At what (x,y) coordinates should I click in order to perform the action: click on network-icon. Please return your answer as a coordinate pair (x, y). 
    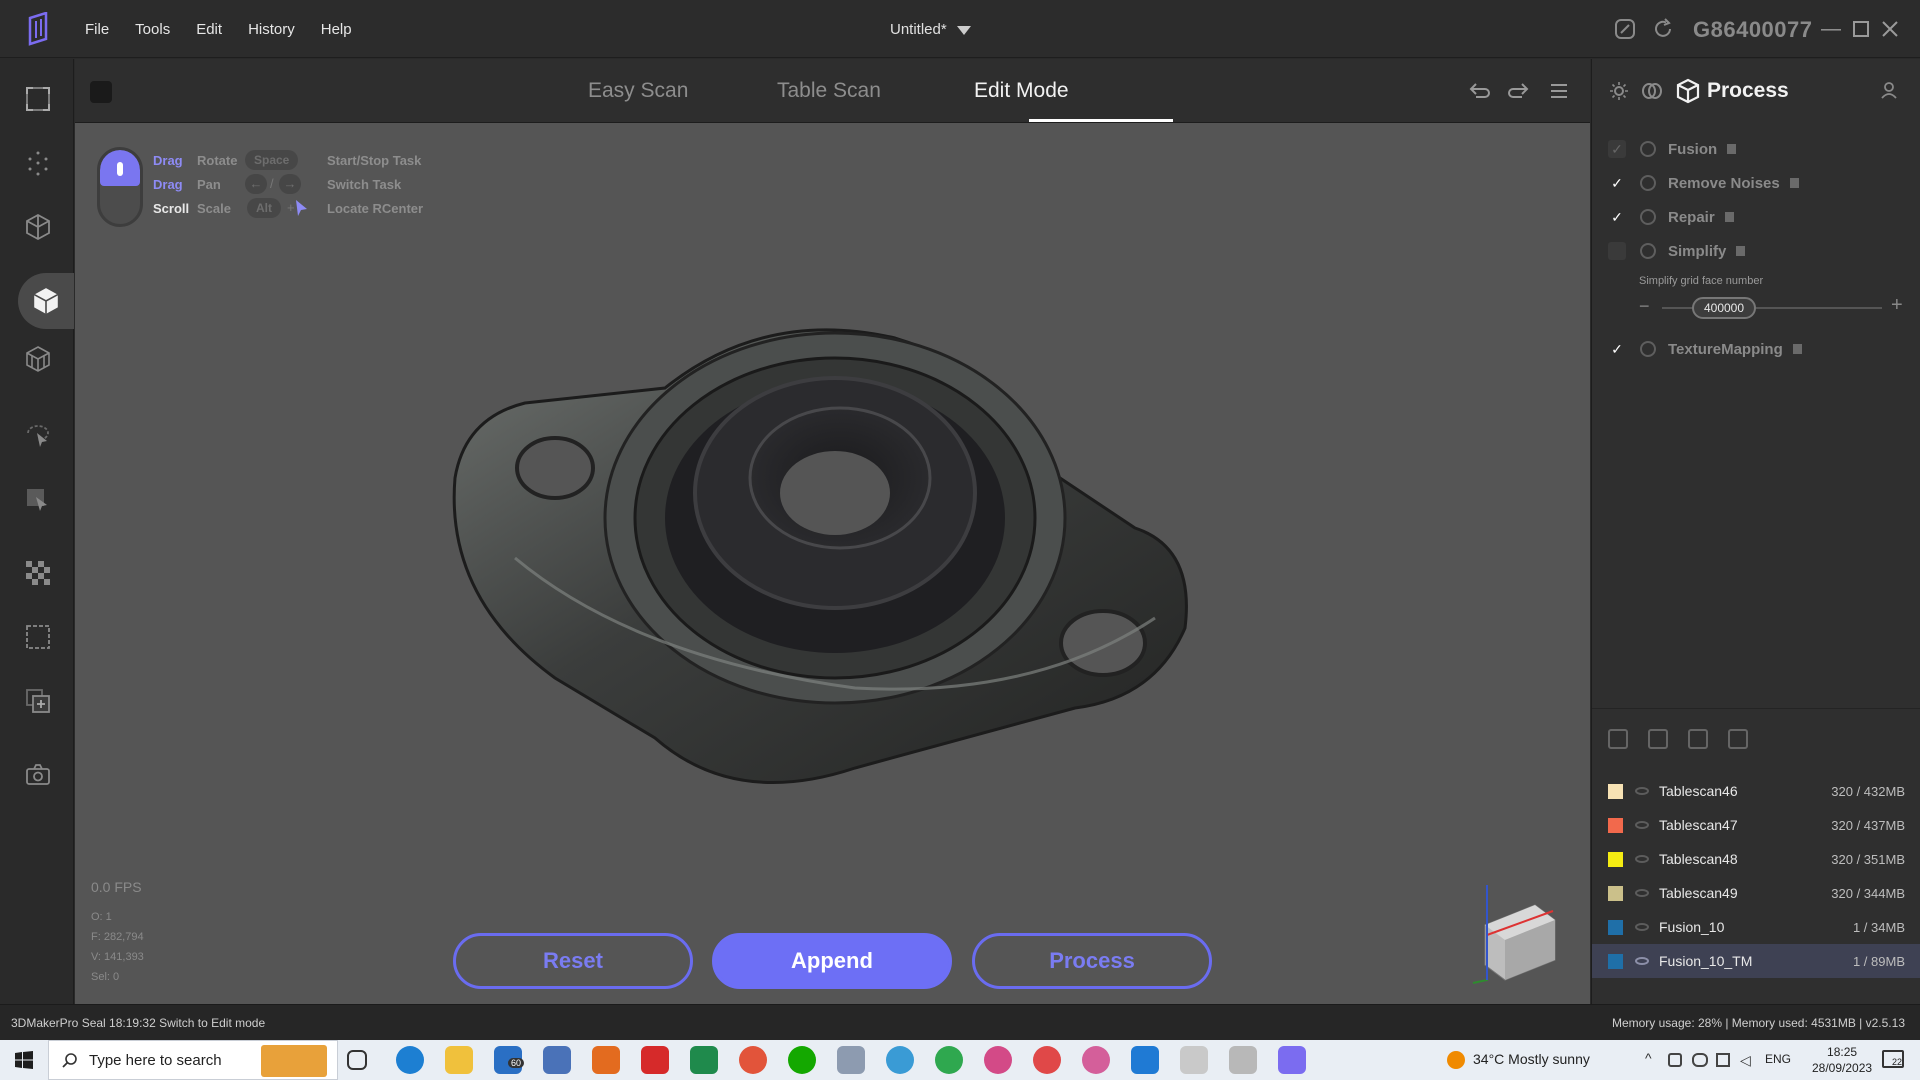
    Looking at the image, I should click on (1723, 1060).